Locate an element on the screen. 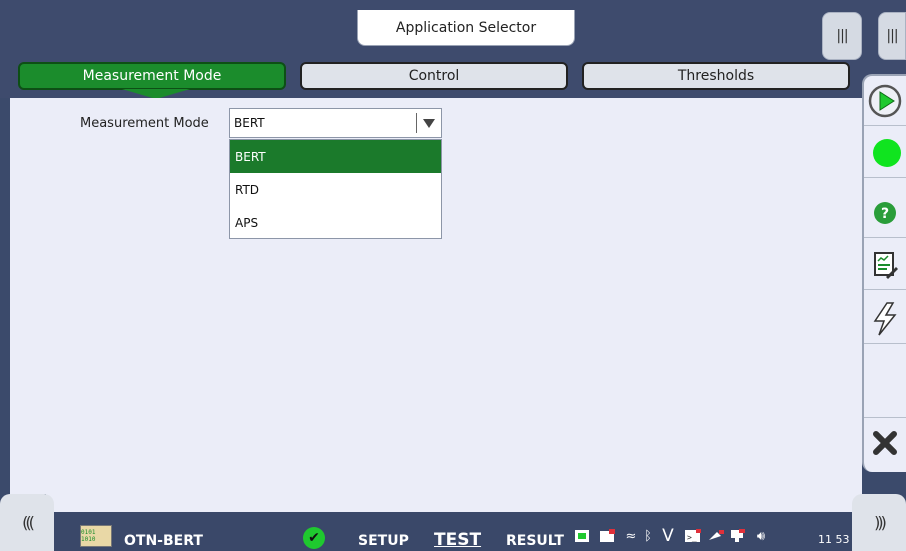  satellite-icon is located at coordinates (716, 536).